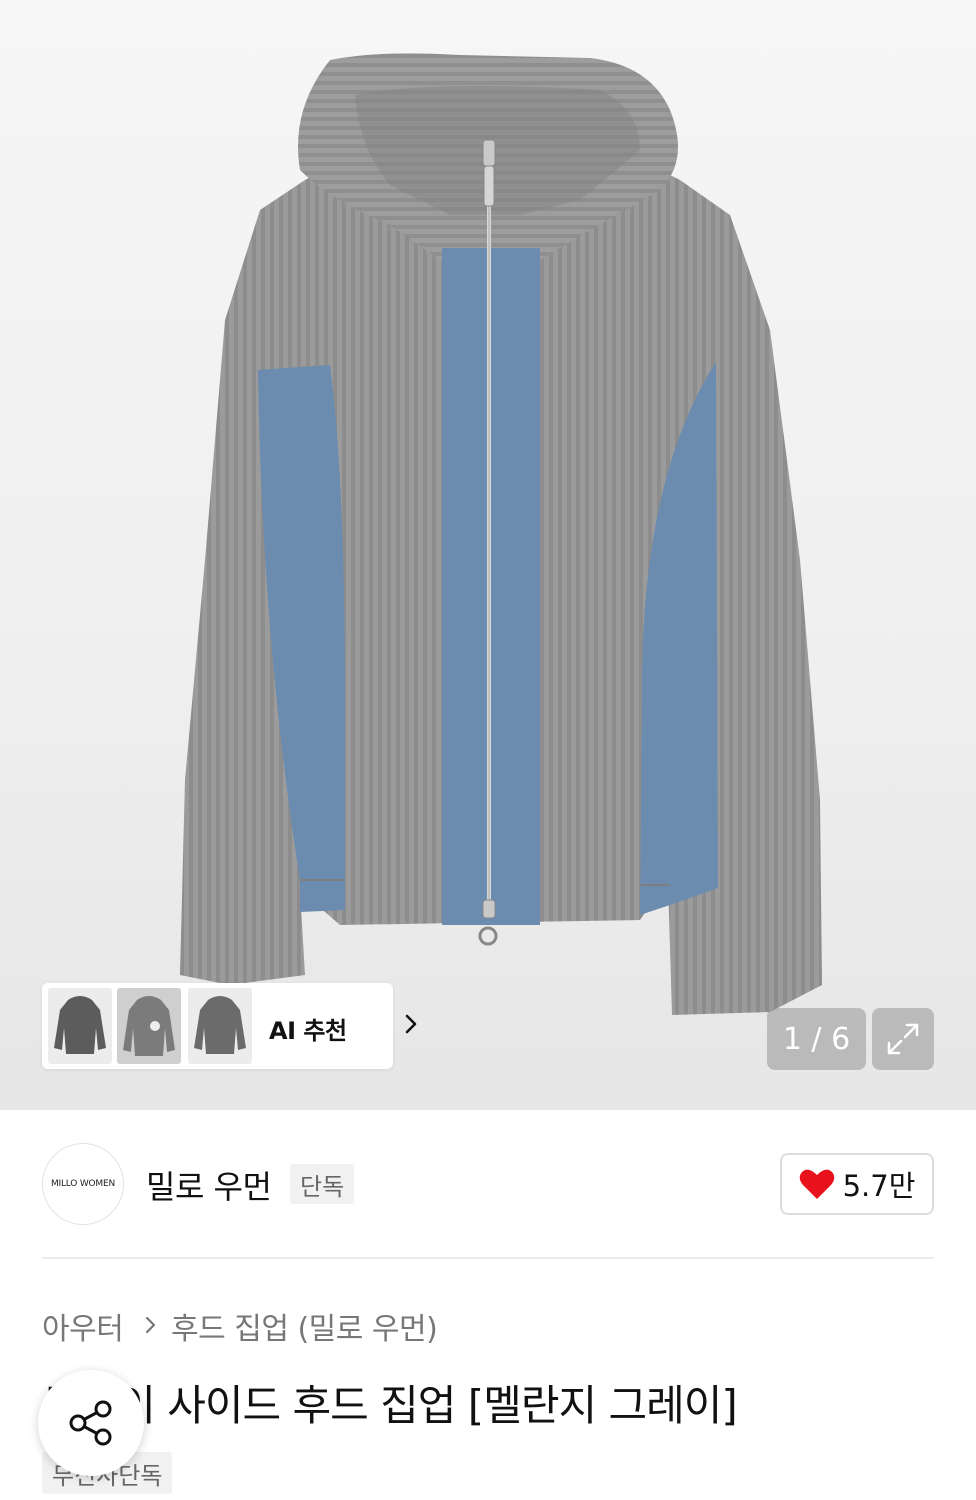  What do you see at coordinates (816, 1184) in the screenshot?
I see `heart-icon` at bounding box center [816, 1184].